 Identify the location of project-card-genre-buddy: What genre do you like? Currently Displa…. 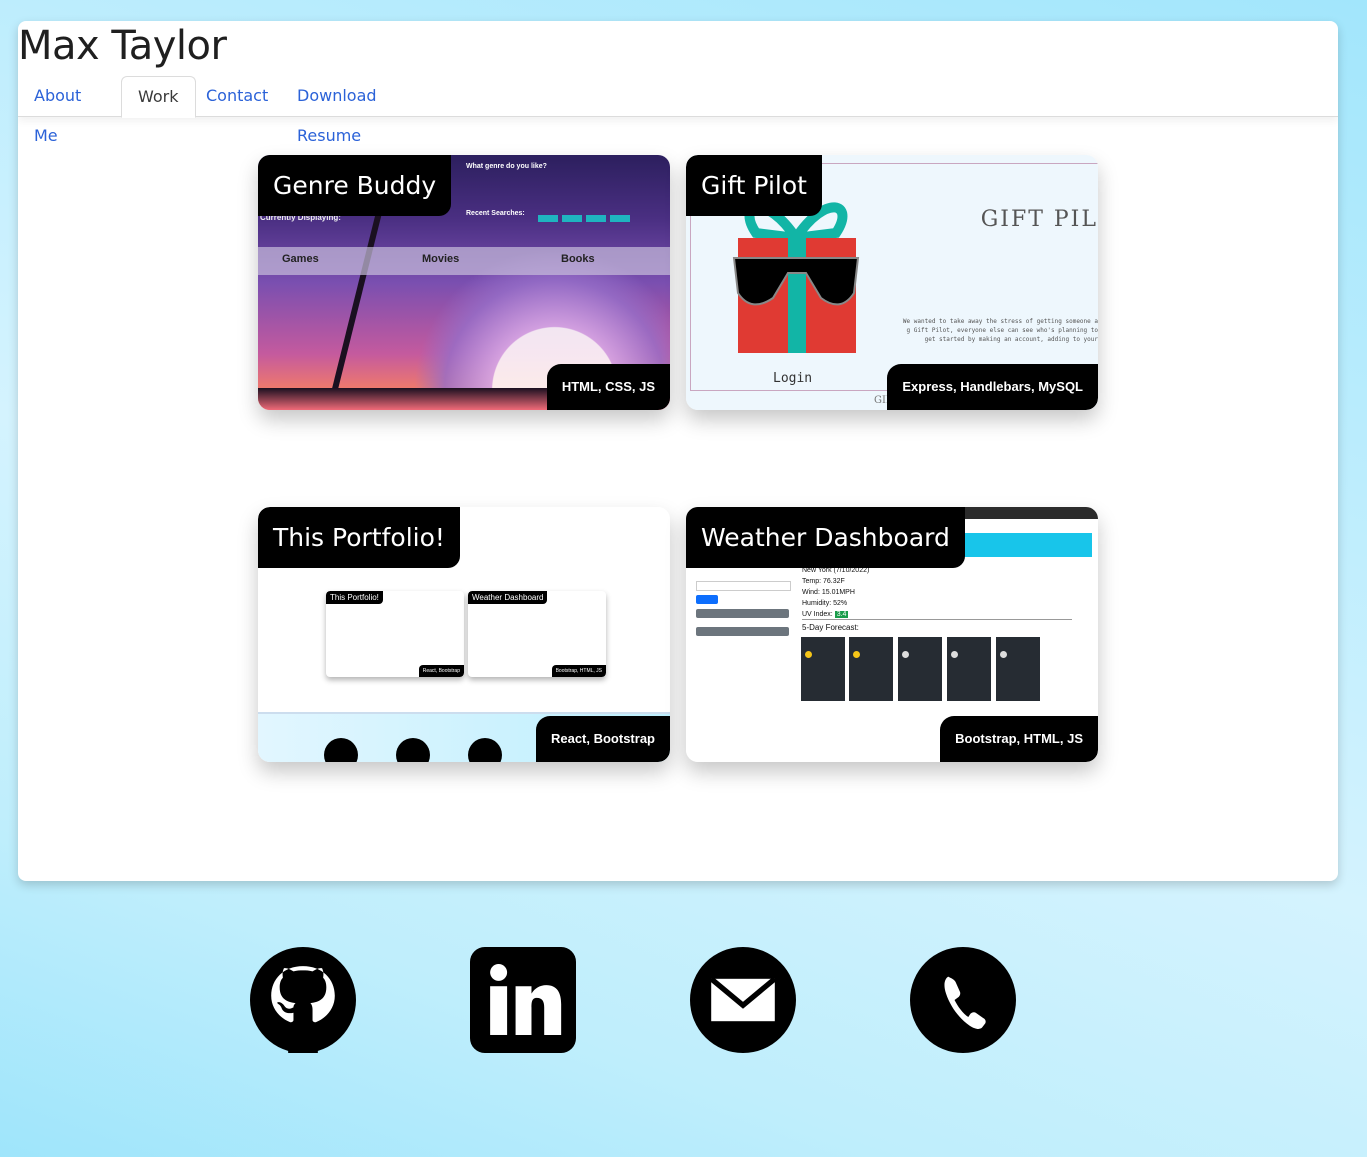
(464, 282).